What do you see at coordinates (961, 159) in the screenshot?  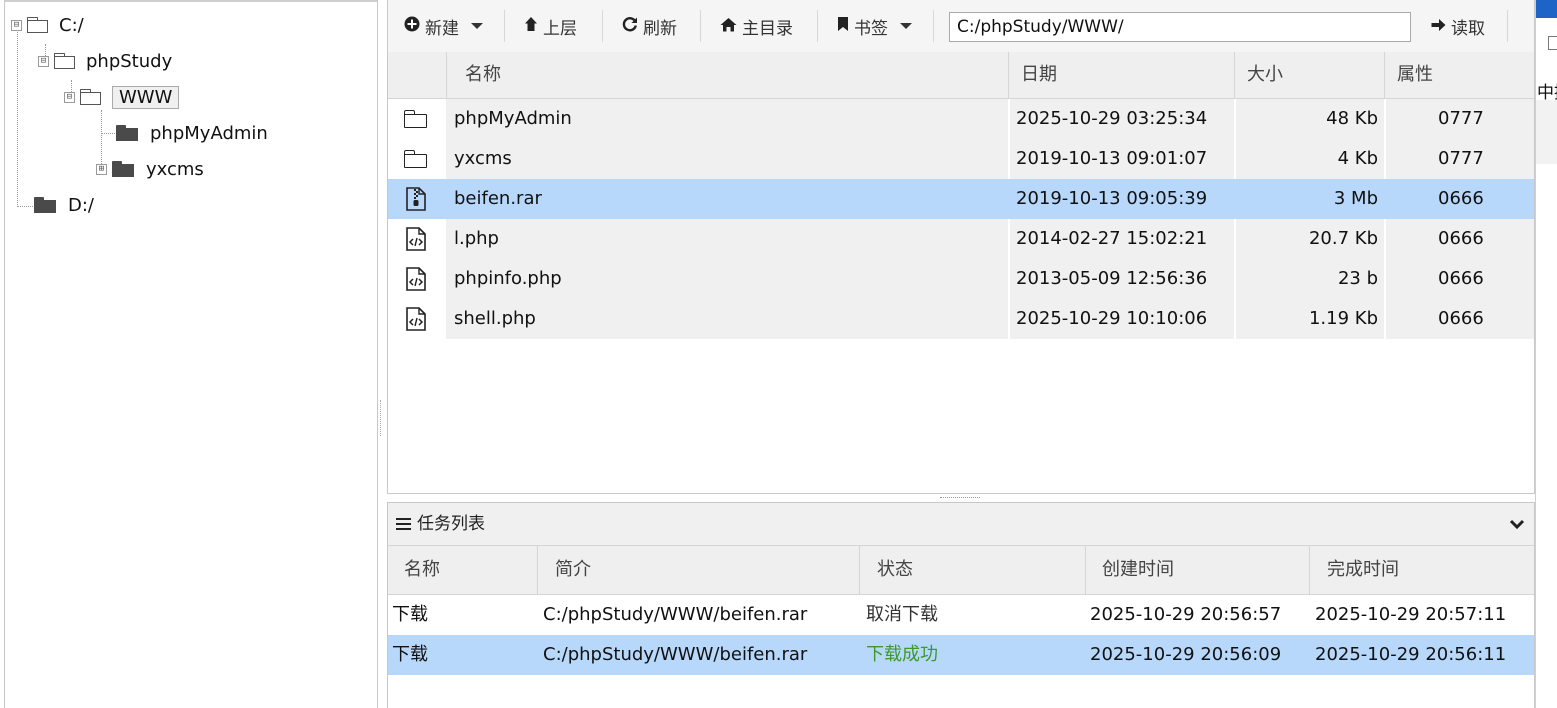 I see `file-row: yxcms 2019-10-13 09:01:07 4 Kb 0777` at bounding box center [961, 159].